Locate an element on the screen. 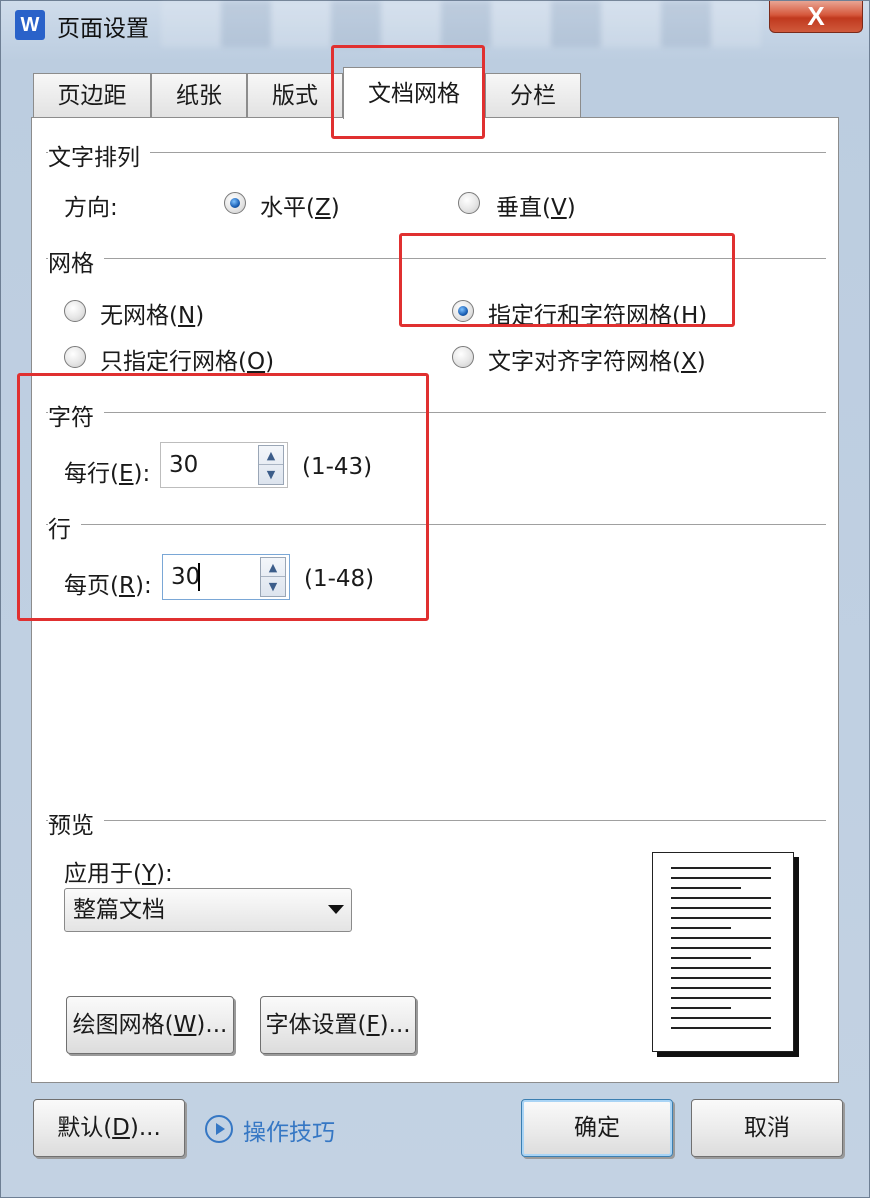 The width and height of the screenshot is (870, 1198). radio-snap-to-char-grid-label: 文字对齐字符网格(X) is located at coordinates (597, 359).